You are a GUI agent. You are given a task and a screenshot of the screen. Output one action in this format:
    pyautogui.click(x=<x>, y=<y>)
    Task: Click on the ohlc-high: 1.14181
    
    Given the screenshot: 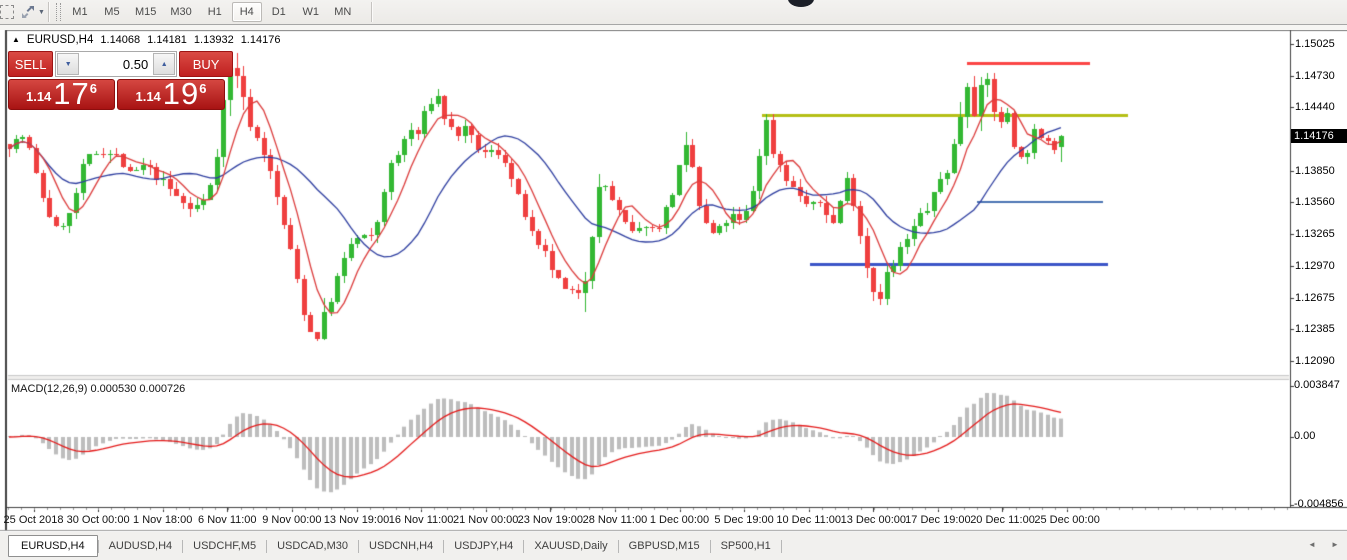 What is the action you would take?
    pyautogui.click(x=167, y=40)
    